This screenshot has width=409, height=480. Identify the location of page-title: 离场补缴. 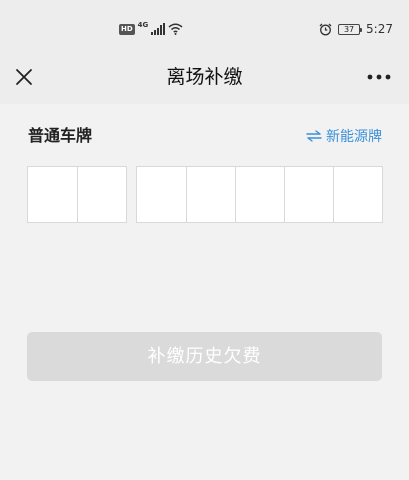
(204, 77).